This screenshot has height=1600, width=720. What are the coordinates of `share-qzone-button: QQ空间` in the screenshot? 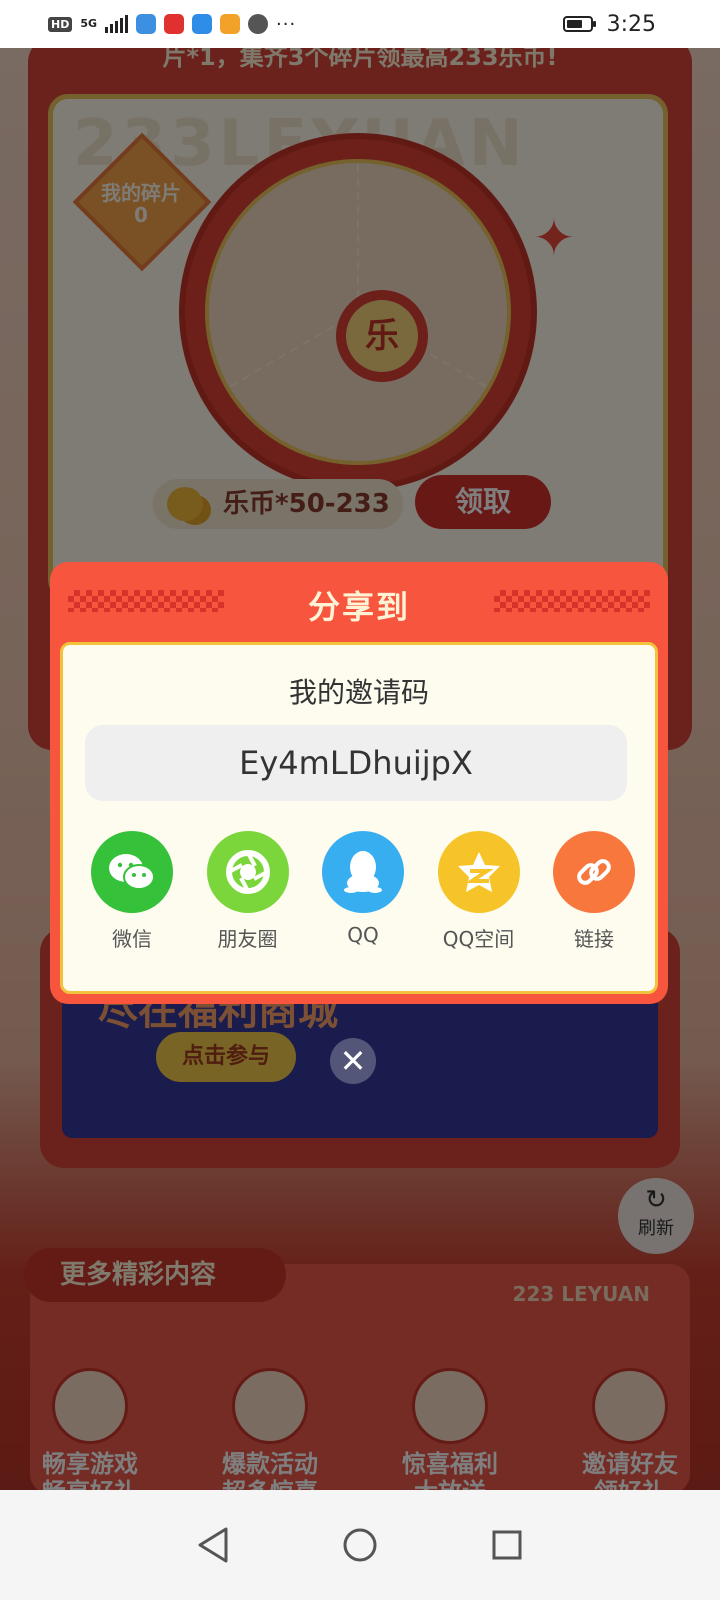 It's located at (479, 891).